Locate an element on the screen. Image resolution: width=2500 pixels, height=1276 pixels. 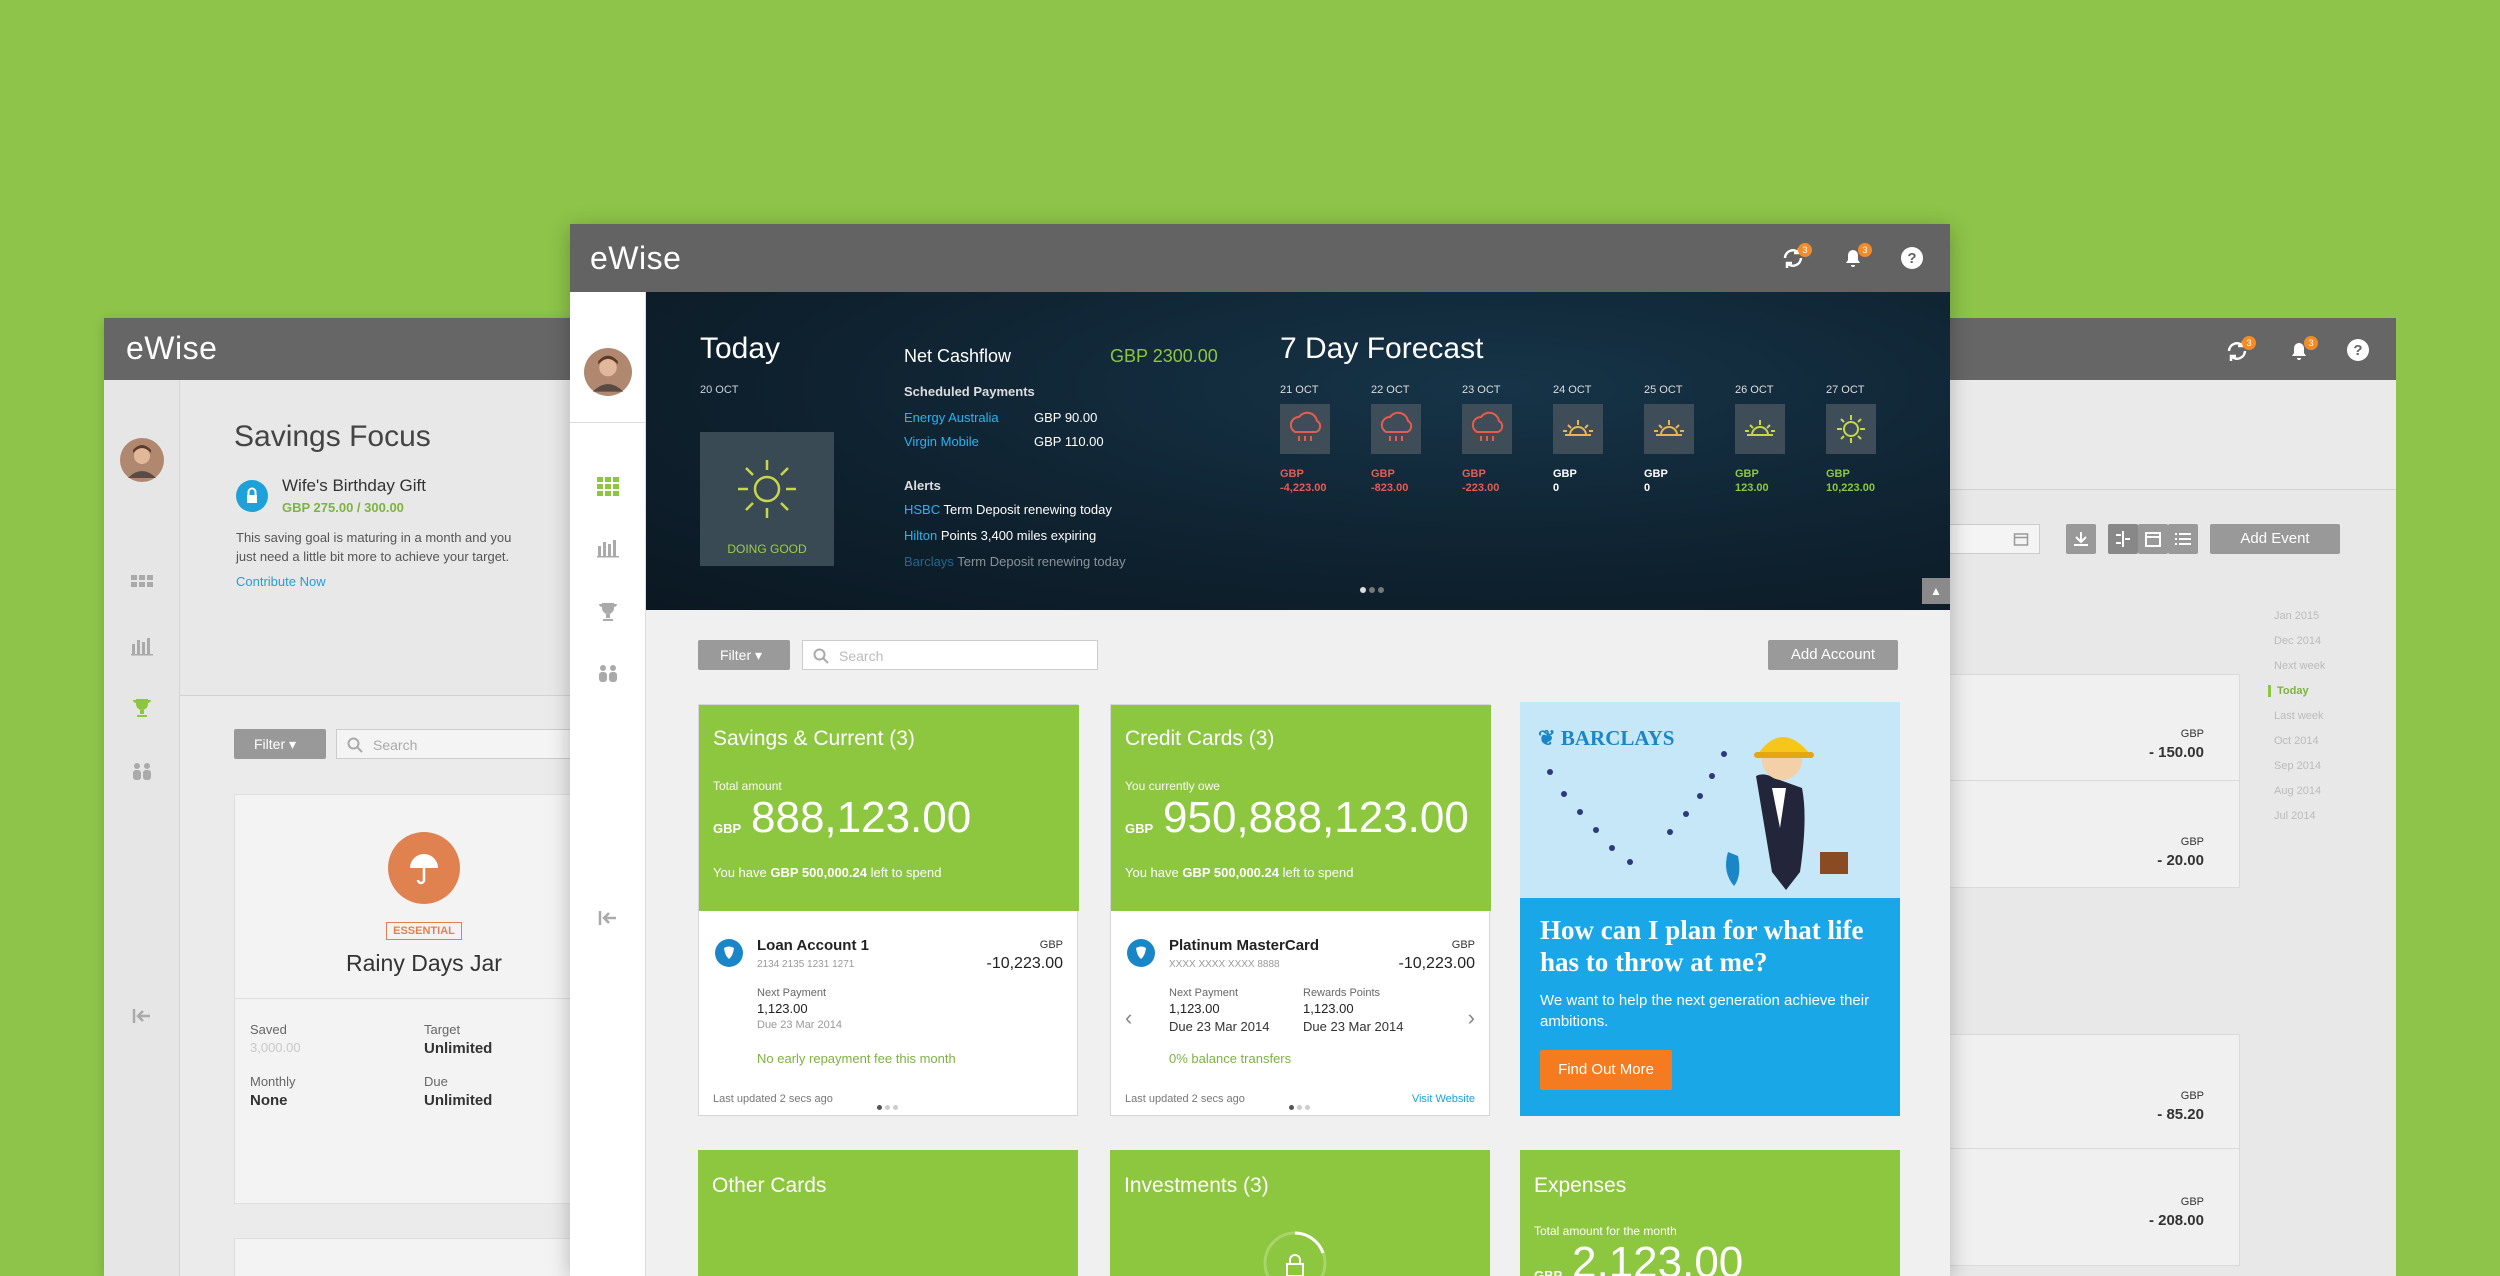
payment-name-link: Energy Australia is located at coordinates (951, 417).